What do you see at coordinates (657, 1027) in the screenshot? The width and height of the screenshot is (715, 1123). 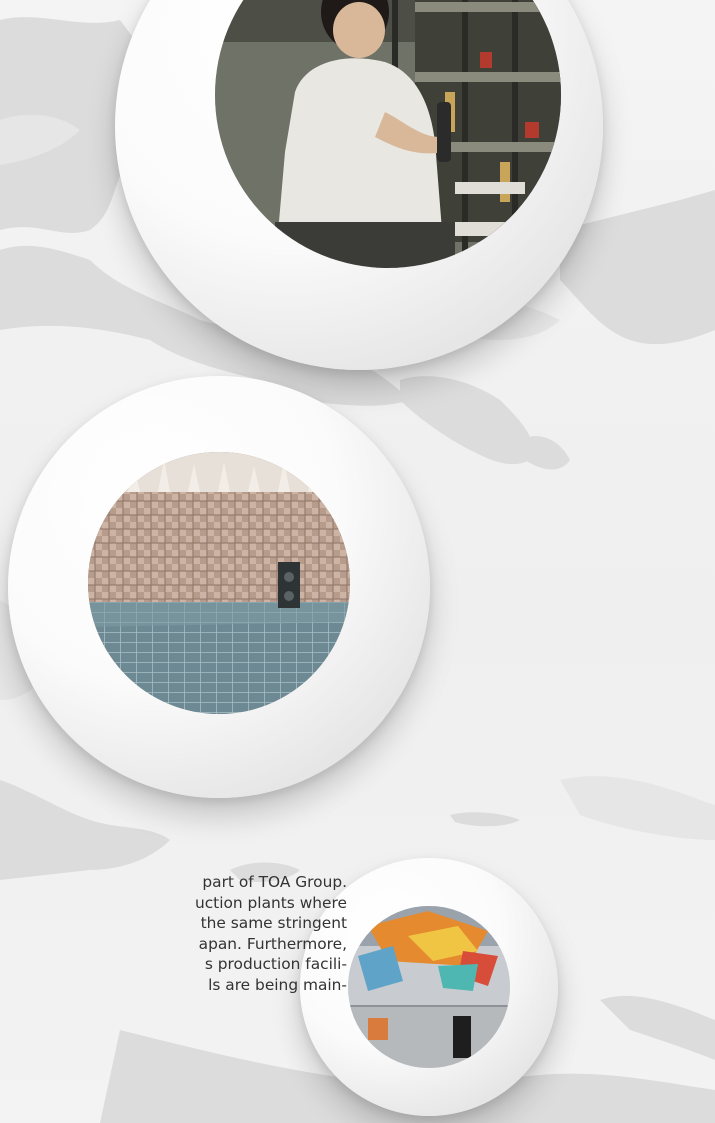 I see `map-landmass-southeast` at bounding box center [657, 1027].